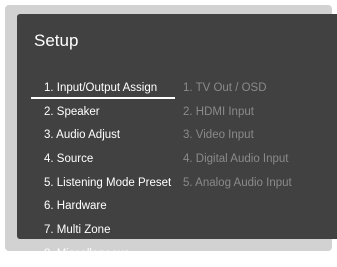 This screenshot has width=337, height=267. I want to click on submenu-item-video-input: 3. Video Input, so click(237, 136).